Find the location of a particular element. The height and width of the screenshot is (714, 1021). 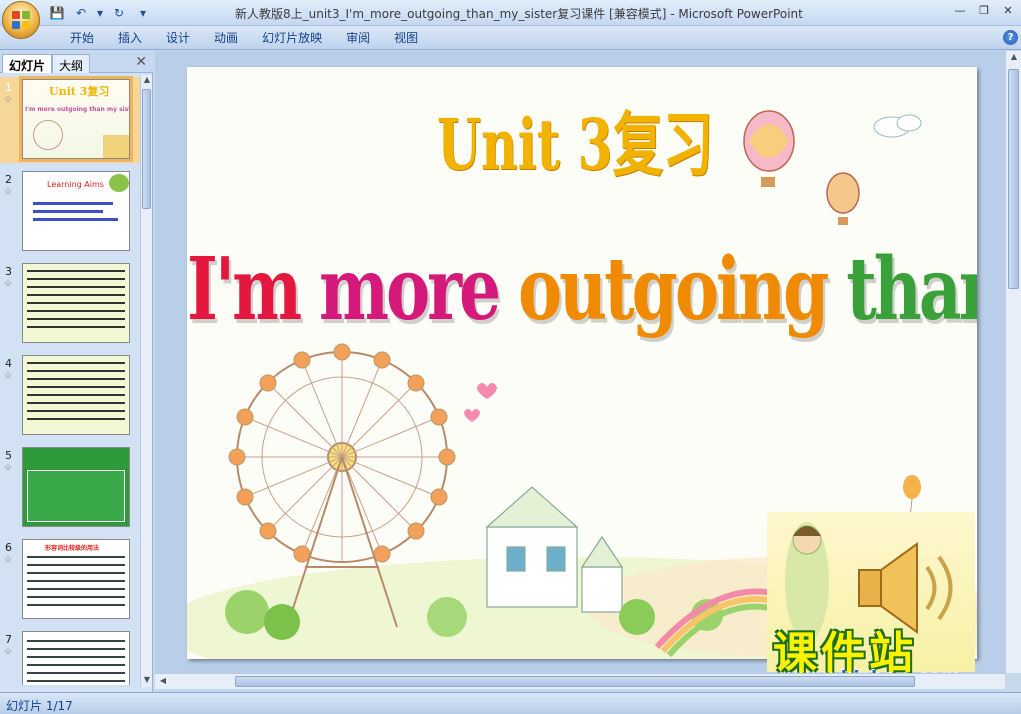

office-button is located at coordinates (21, 20).